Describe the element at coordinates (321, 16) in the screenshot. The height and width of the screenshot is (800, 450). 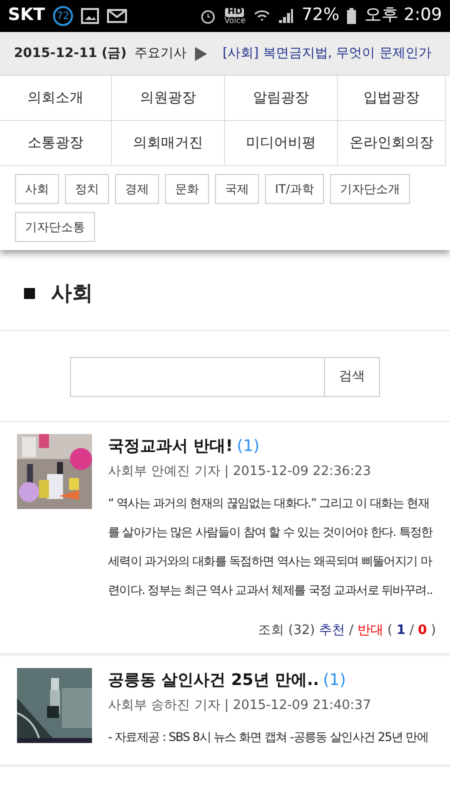
I see `battery-percent: 72%` at that location.